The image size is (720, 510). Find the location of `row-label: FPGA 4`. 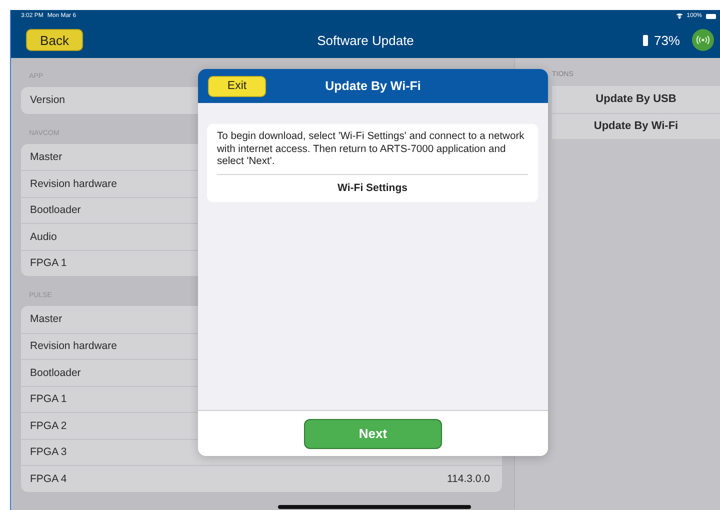

row-label: FPGA 4 is located at coordinates (48, 478).